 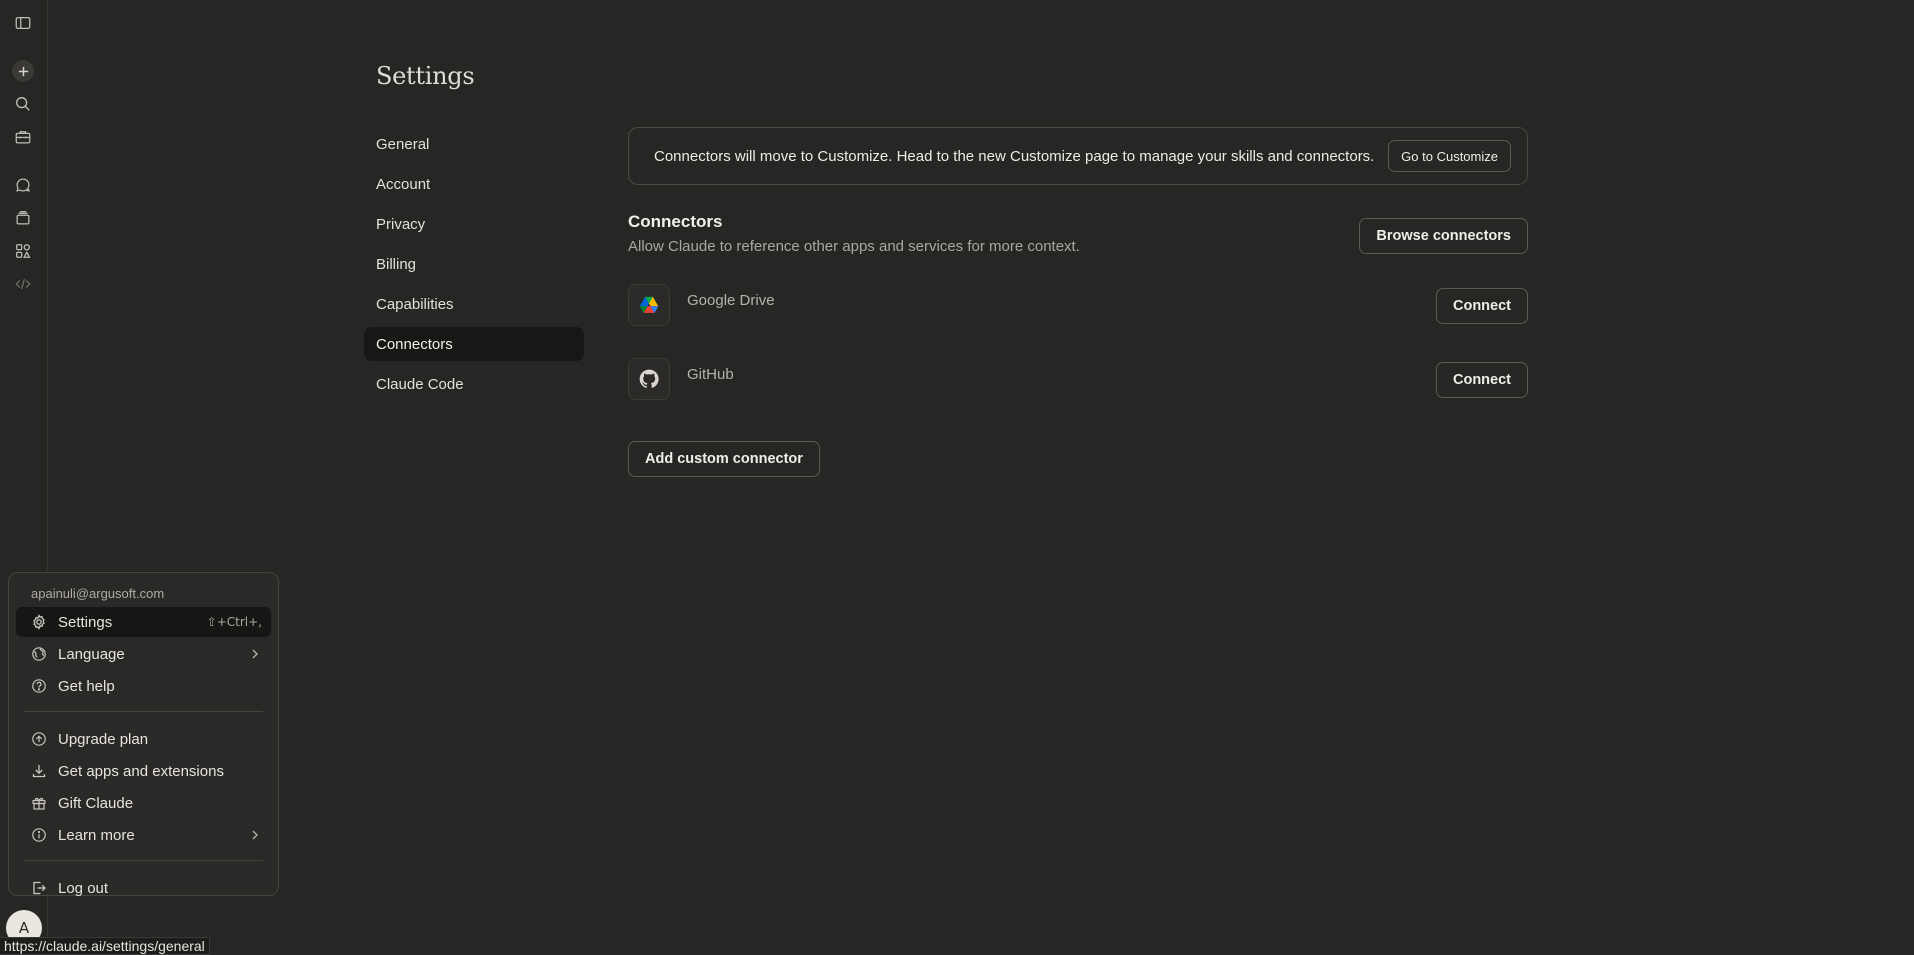 What do you see at coordinates (474, 264) in the screenshot?
I see `nav-item-billing: Billing` at bounding box center [474, 264].